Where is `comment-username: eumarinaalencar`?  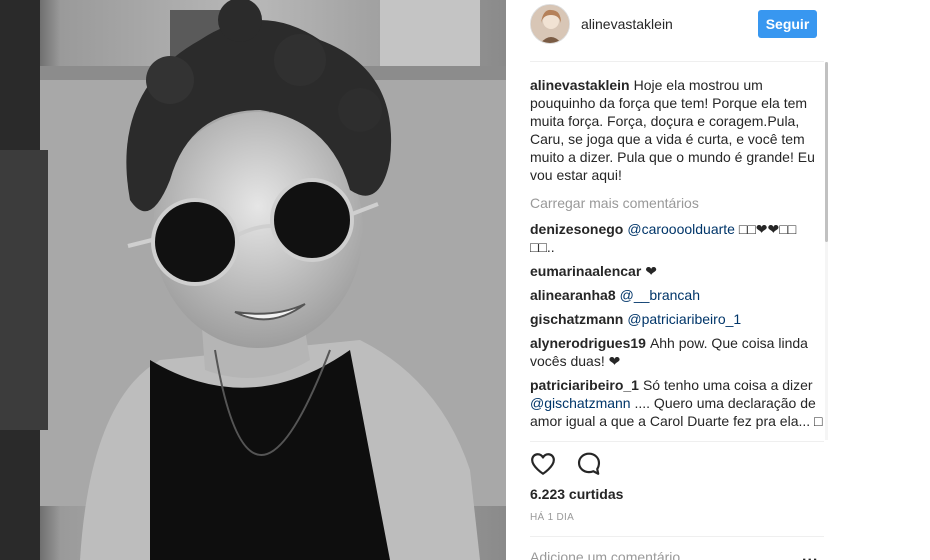 comment-username: eumarinaalencar is located at coordinates (585, 271).